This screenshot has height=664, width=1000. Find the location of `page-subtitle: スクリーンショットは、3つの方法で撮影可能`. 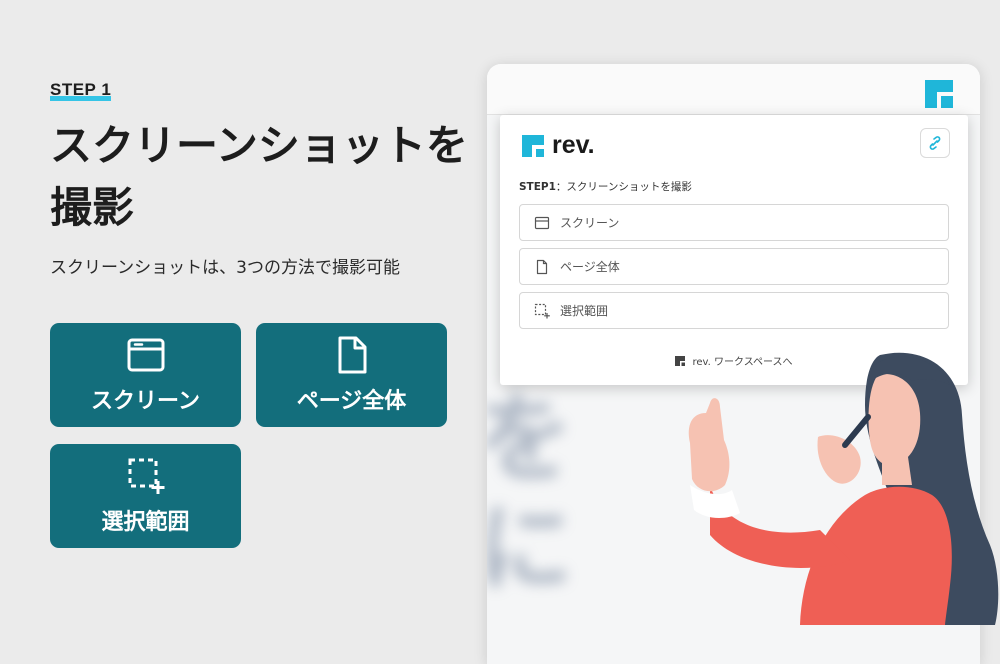

page-subtitle: スクリーンショットは、3つの方法で撮影可能 is located at coordinates (225, 268).